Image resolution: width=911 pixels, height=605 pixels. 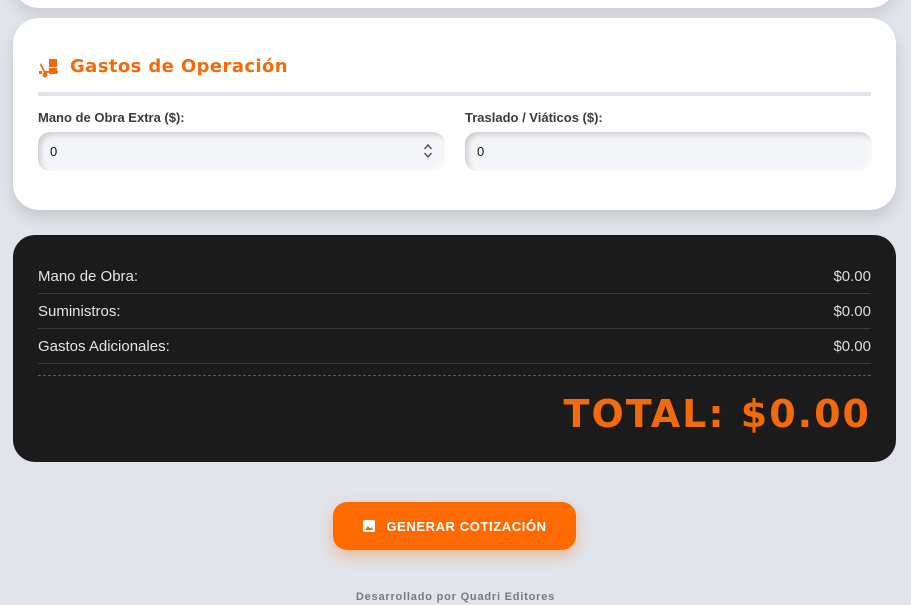 I want to click on travel-expenses-input: 0, so click(x=668, y=151).